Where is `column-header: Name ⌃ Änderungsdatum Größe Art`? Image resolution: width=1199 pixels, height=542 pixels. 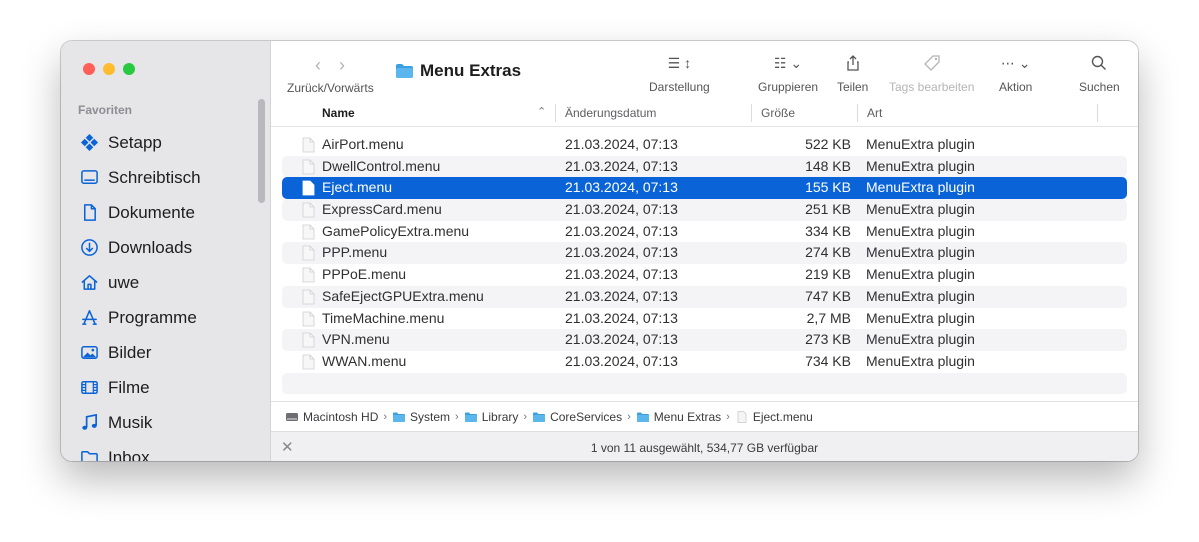
column-header: Name ⌃ Änderungsdatum Größe Art is located at coordinates (704, 113).